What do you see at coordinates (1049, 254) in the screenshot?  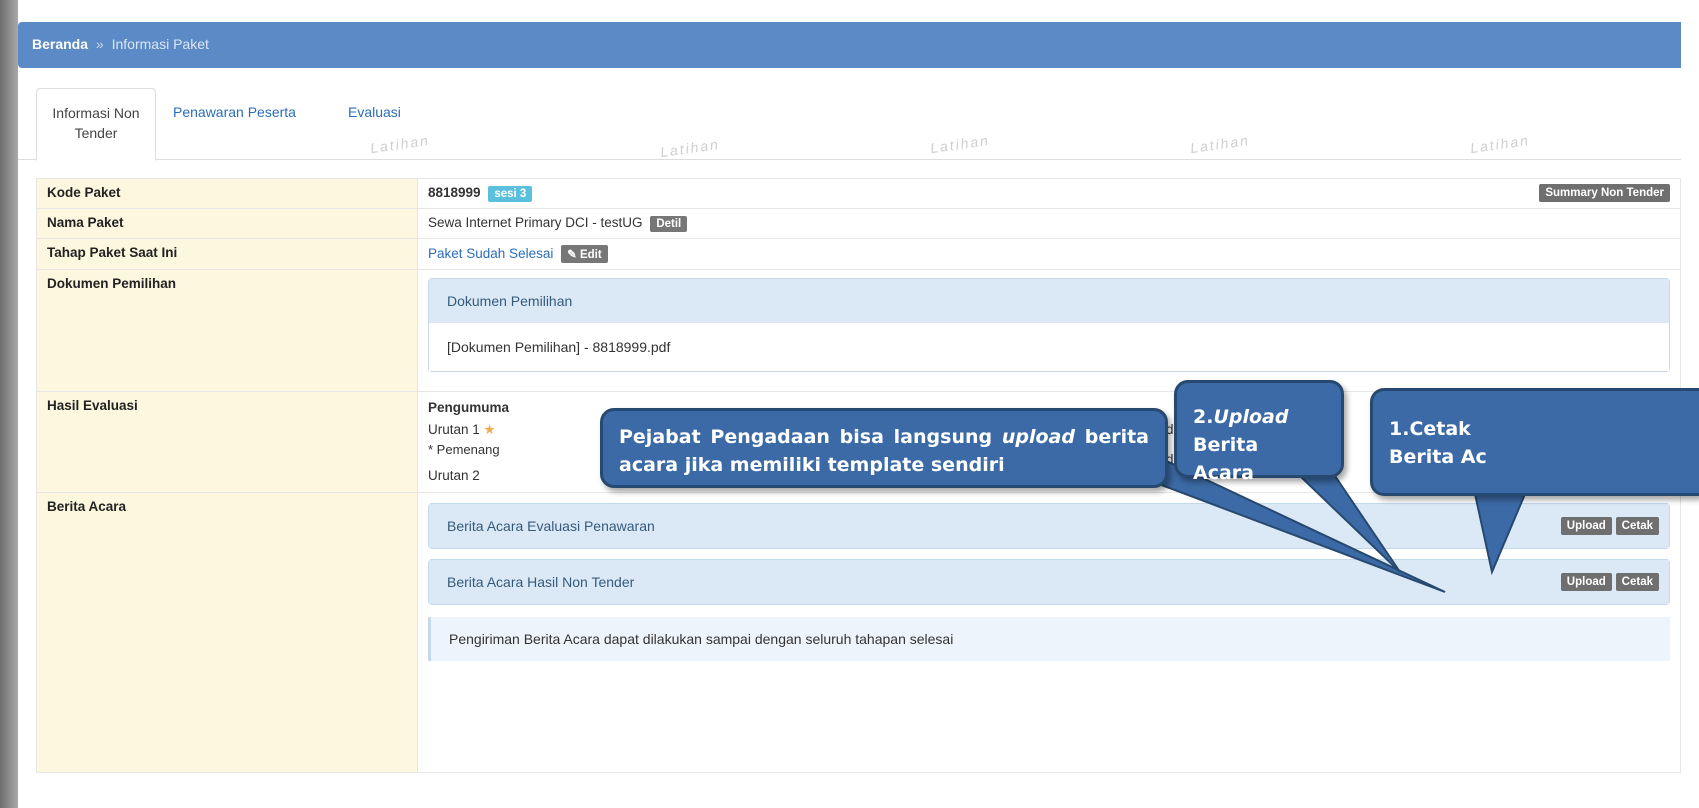 I see `value-tahap-paket: Paket Sudah Selesai ✎ Edit` at bounding box center [1049, 254].